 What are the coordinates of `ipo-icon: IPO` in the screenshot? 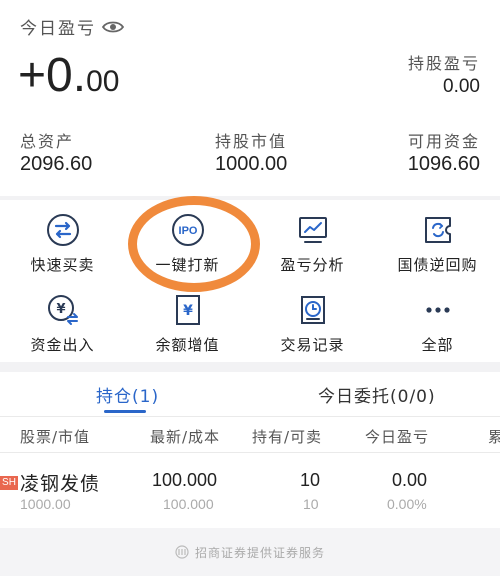 It's located at (188, 230).